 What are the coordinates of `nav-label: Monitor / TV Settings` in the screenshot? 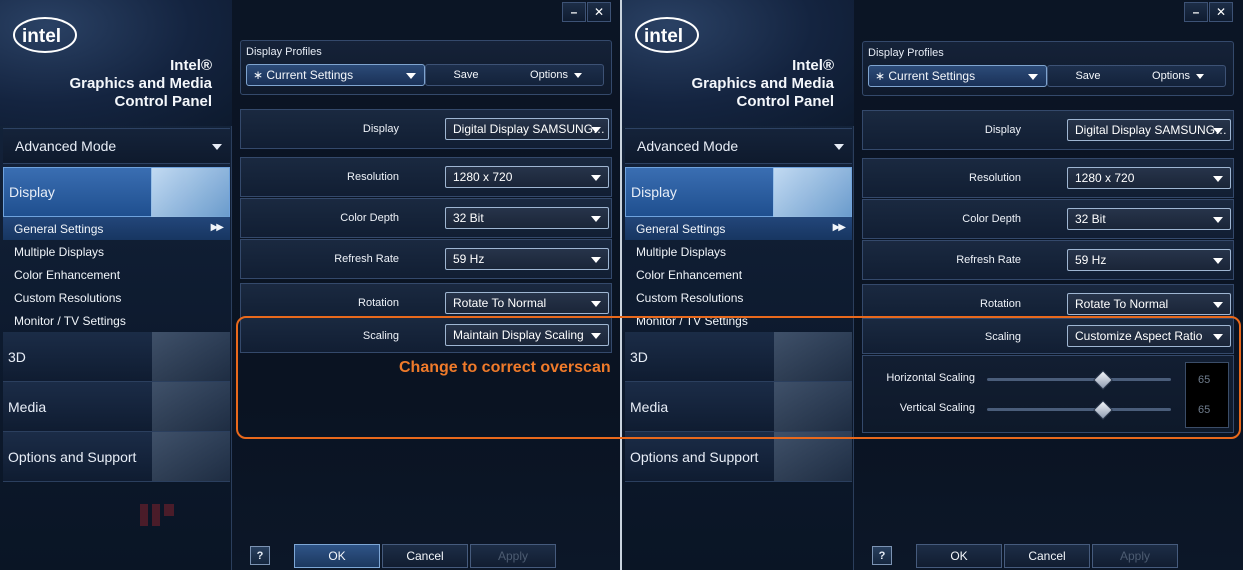 It's located at (70, 320).